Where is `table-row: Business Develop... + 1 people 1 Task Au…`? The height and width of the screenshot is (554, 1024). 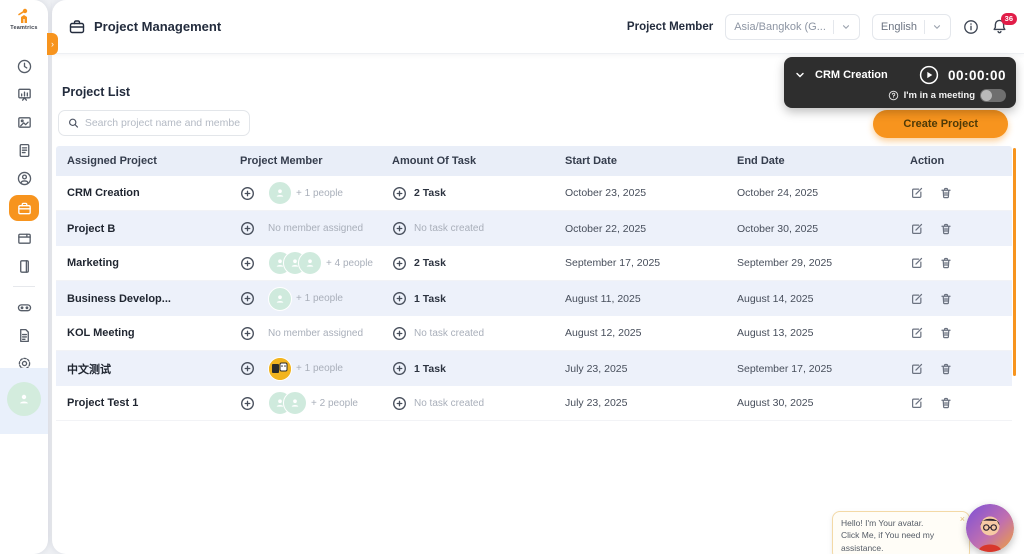 table-row: Business Develop... + 1 people 1 Task Au… is located at coordinates (534, 298).